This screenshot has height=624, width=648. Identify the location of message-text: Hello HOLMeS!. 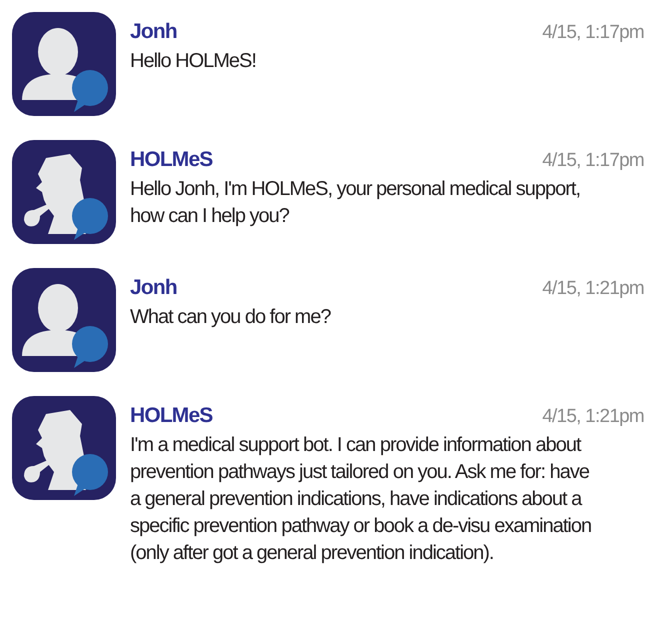
(193, 61).